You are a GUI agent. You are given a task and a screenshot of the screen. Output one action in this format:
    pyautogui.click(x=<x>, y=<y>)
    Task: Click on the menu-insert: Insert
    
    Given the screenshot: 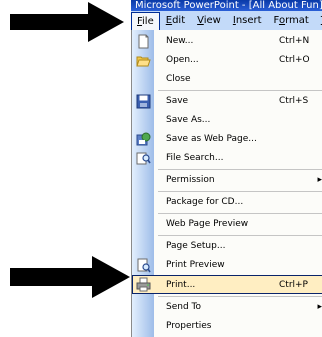 What is the action you would take?
    pyautogui.click(x=247, y=21)
    